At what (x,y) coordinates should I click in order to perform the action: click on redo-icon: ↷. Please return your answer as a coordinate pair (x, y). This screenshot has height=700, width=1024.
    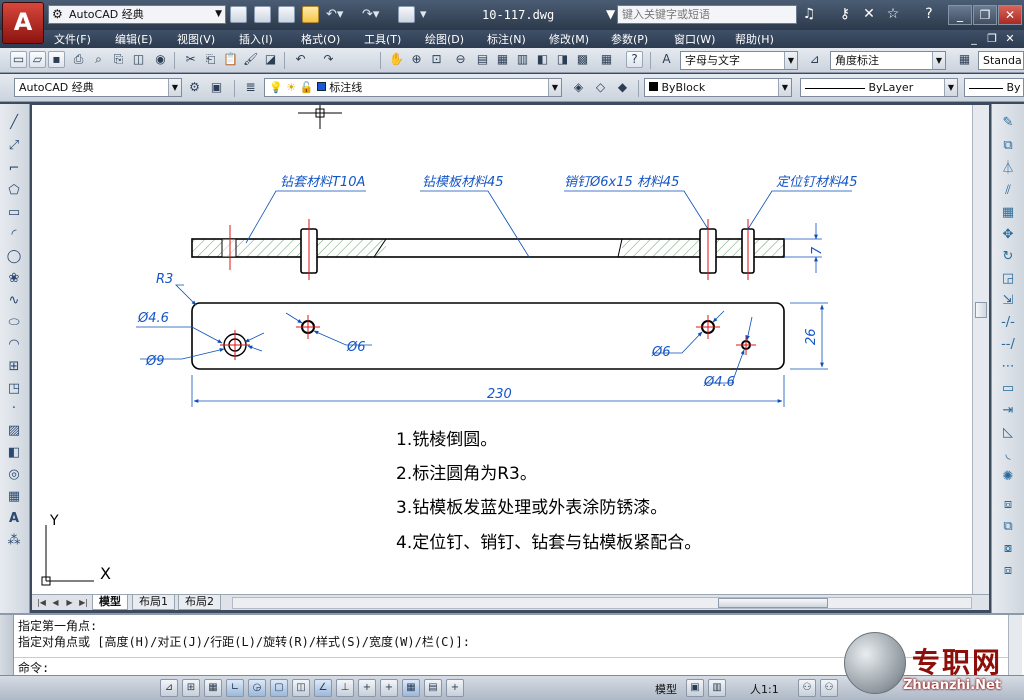
    Looking at the image, I should click on (328, 59).